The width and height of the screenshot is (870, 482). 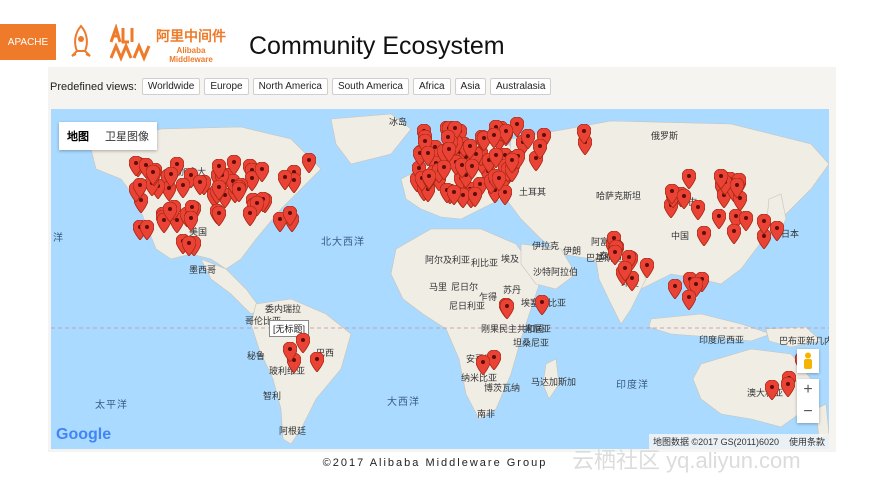 I want to click on label-south-africa: 南非, so click(x=486, y=414).